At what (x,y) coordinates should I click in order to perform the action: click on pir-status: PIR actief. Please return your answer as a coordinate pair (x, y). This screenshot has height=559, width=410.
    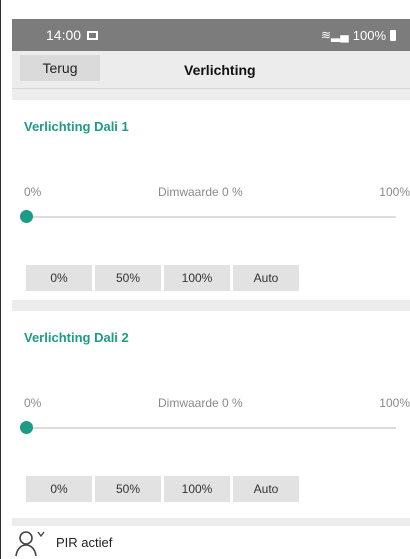
    Looking at the image, I should click on (211, 542).